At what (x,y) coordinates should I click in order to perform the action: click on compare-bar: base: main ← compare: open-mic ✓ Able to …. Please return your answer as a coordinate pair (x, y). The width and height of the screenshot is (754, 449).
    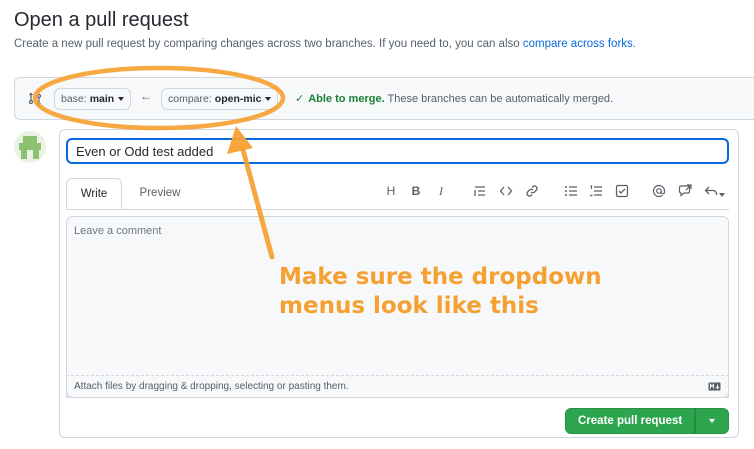
    Looking at the image, I should click on (384, 98).